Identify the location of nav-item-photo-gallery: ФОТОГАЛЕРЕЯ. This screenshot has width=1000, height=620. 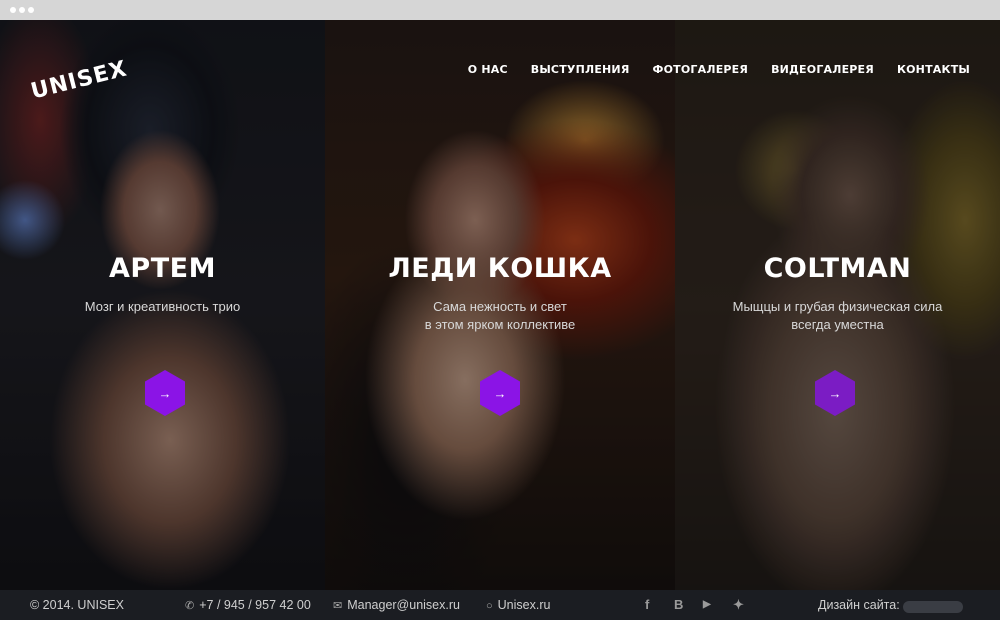
(701, 69).